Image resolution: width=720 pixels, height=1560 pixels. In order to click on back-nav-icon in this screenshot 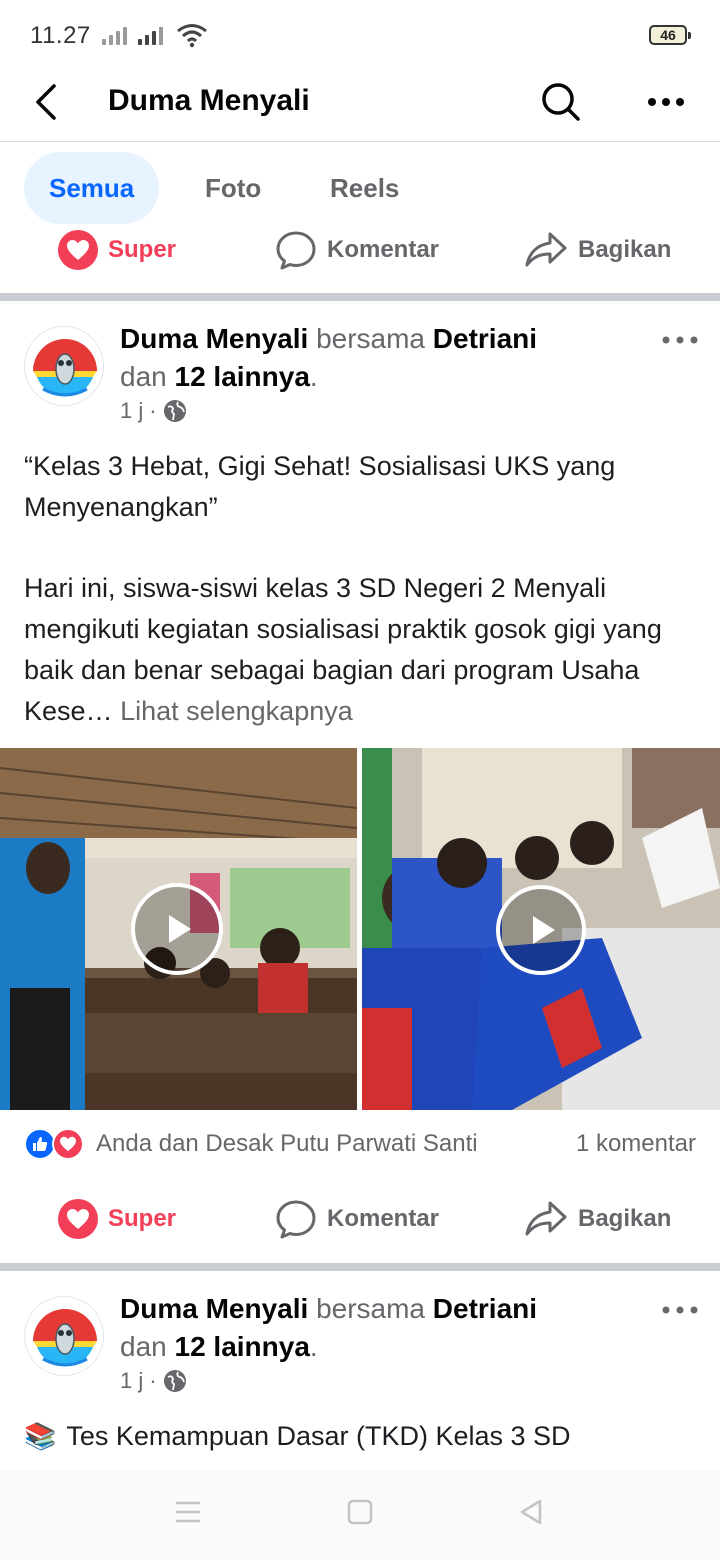, I will do `click(531, 1512)`.